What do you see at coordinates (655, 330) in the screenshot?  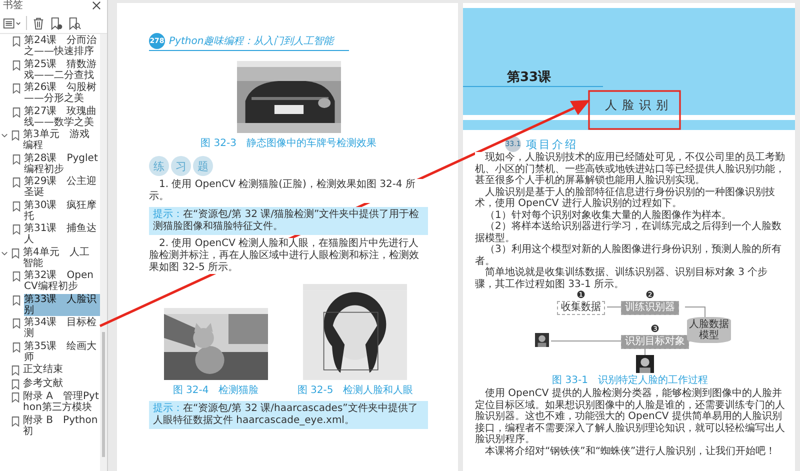 I see `step-number: ❸` at bounding box center [655, 330].